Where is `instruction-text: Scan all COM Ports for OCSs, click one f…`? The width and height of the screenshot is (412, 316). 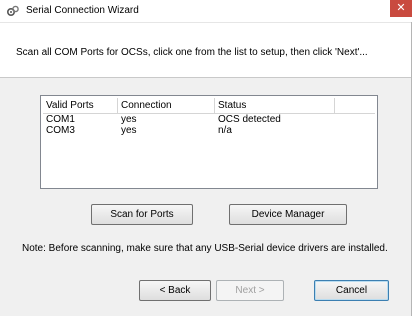
instruction-text: Scan all COM Ports for OCSs, click one f… is located at coordinates (192, 52).